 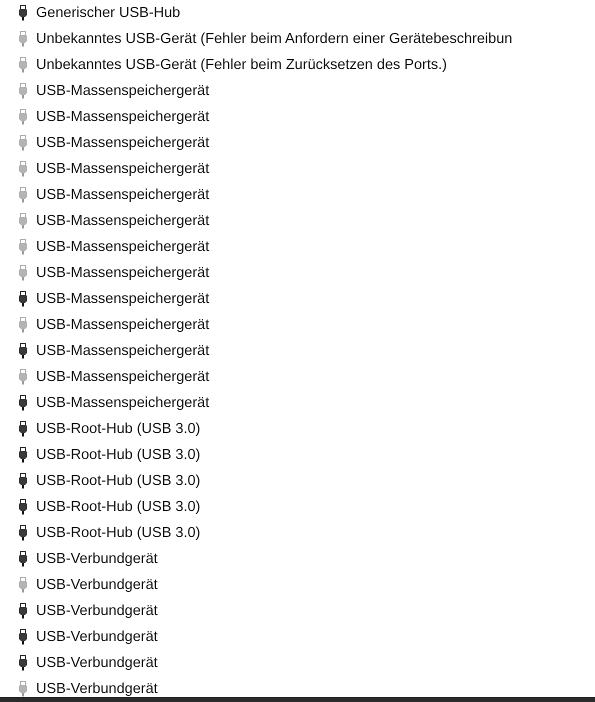 I want to click on device-label: Generischer USB-Hub, so click(x=108, y=13).